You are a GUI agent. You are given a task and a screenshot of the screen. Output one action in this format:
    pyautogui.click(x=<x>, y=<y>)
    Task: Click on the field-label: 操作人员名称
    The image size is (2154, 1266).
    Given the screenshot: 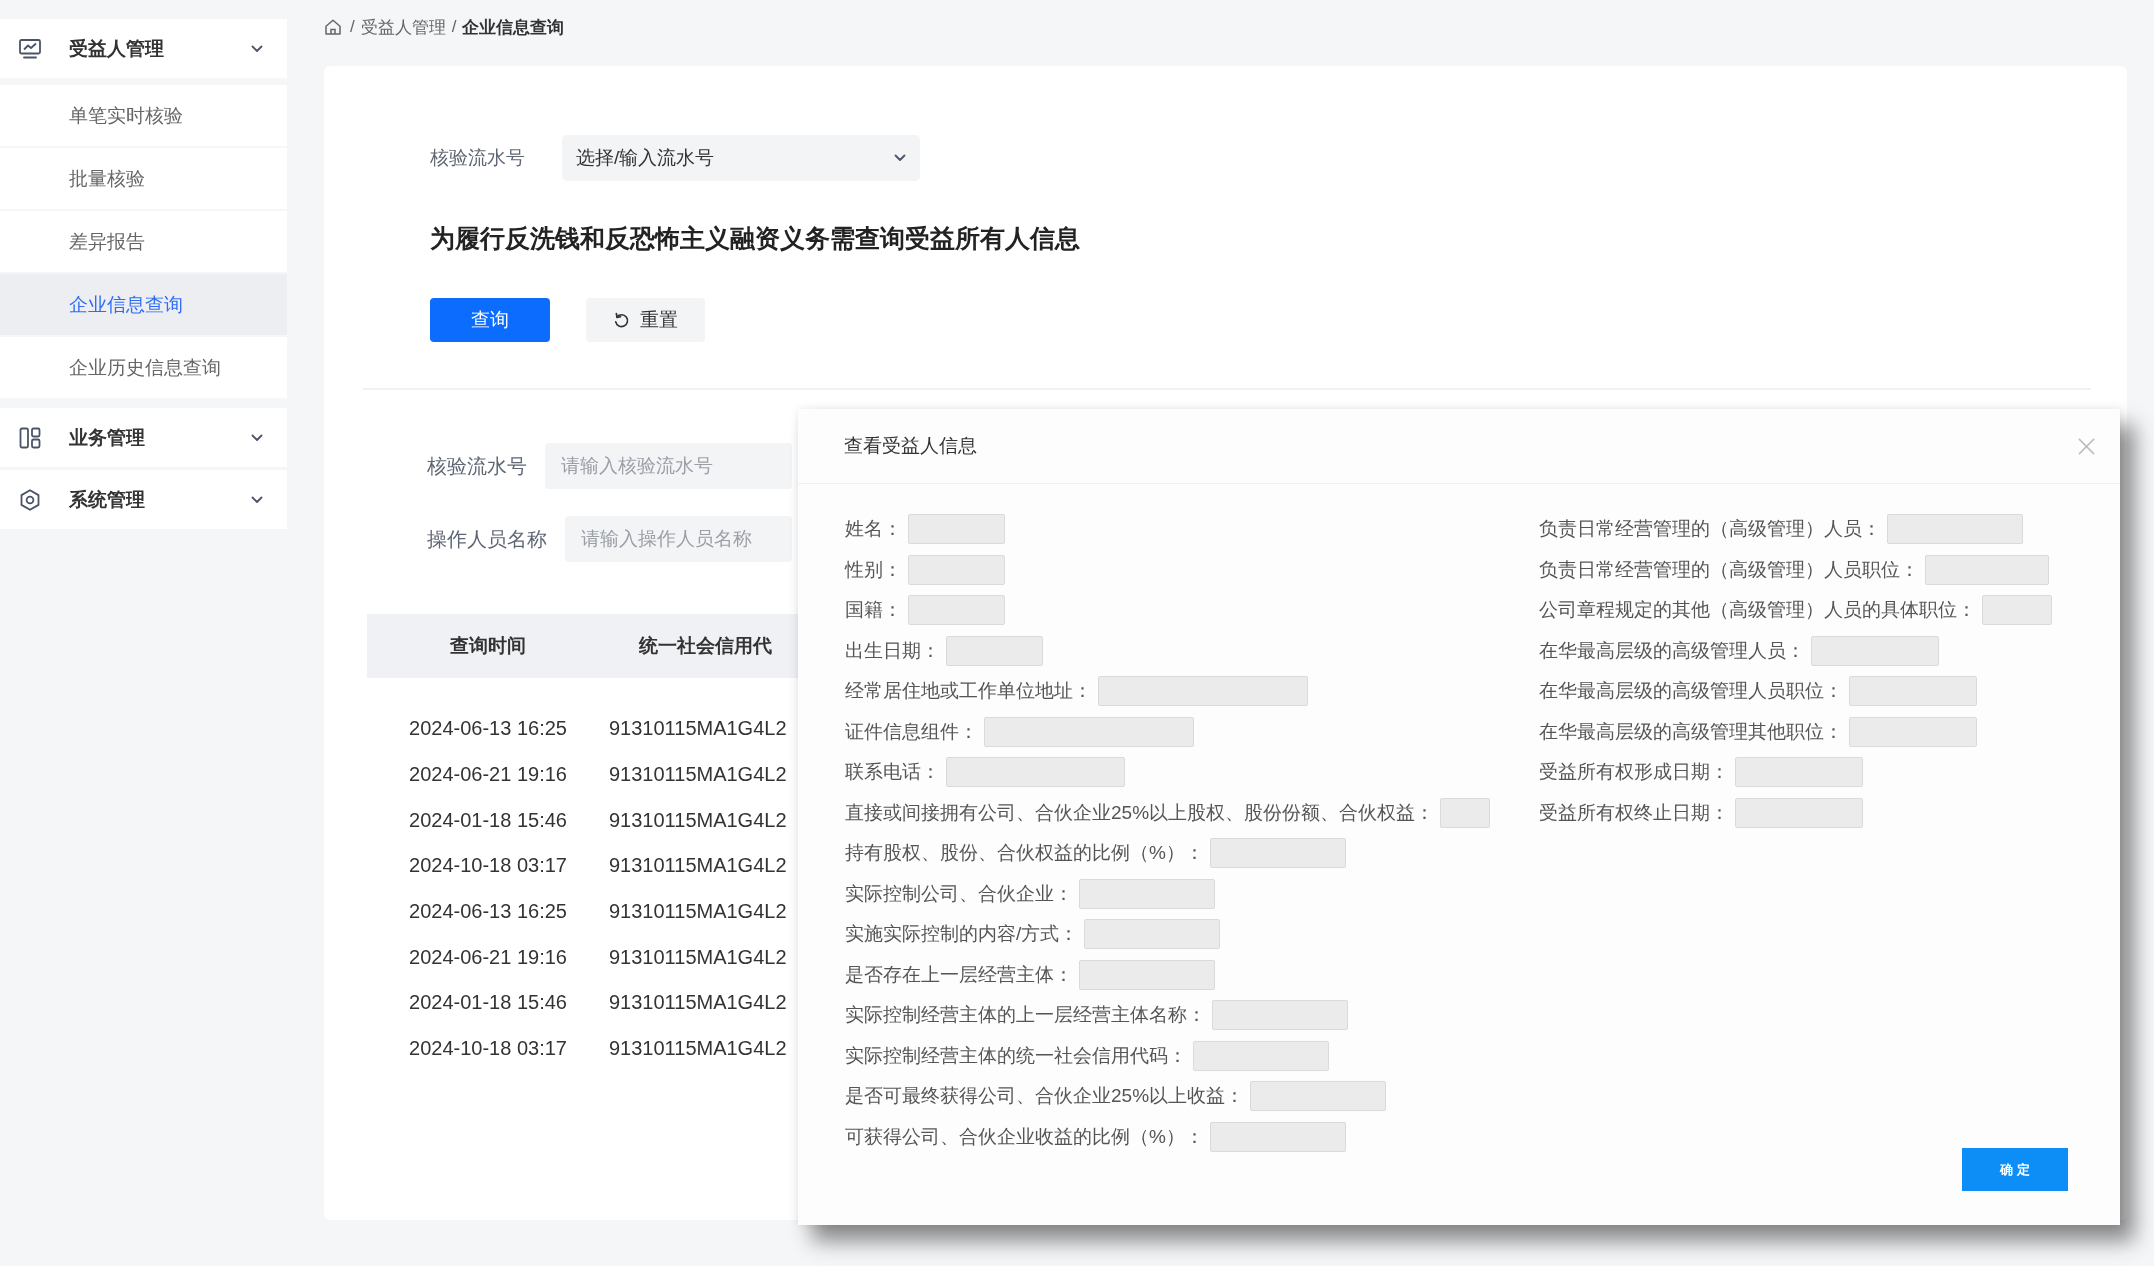 What is the action you would take?
    pyautogui.click(x=487, y=539)
    